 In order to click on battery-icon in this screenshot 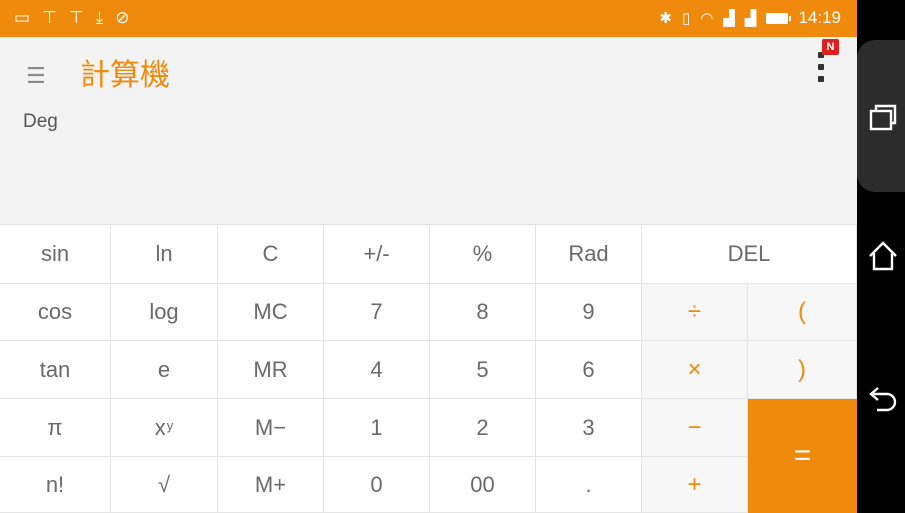, I will do `click(779, 18)`.